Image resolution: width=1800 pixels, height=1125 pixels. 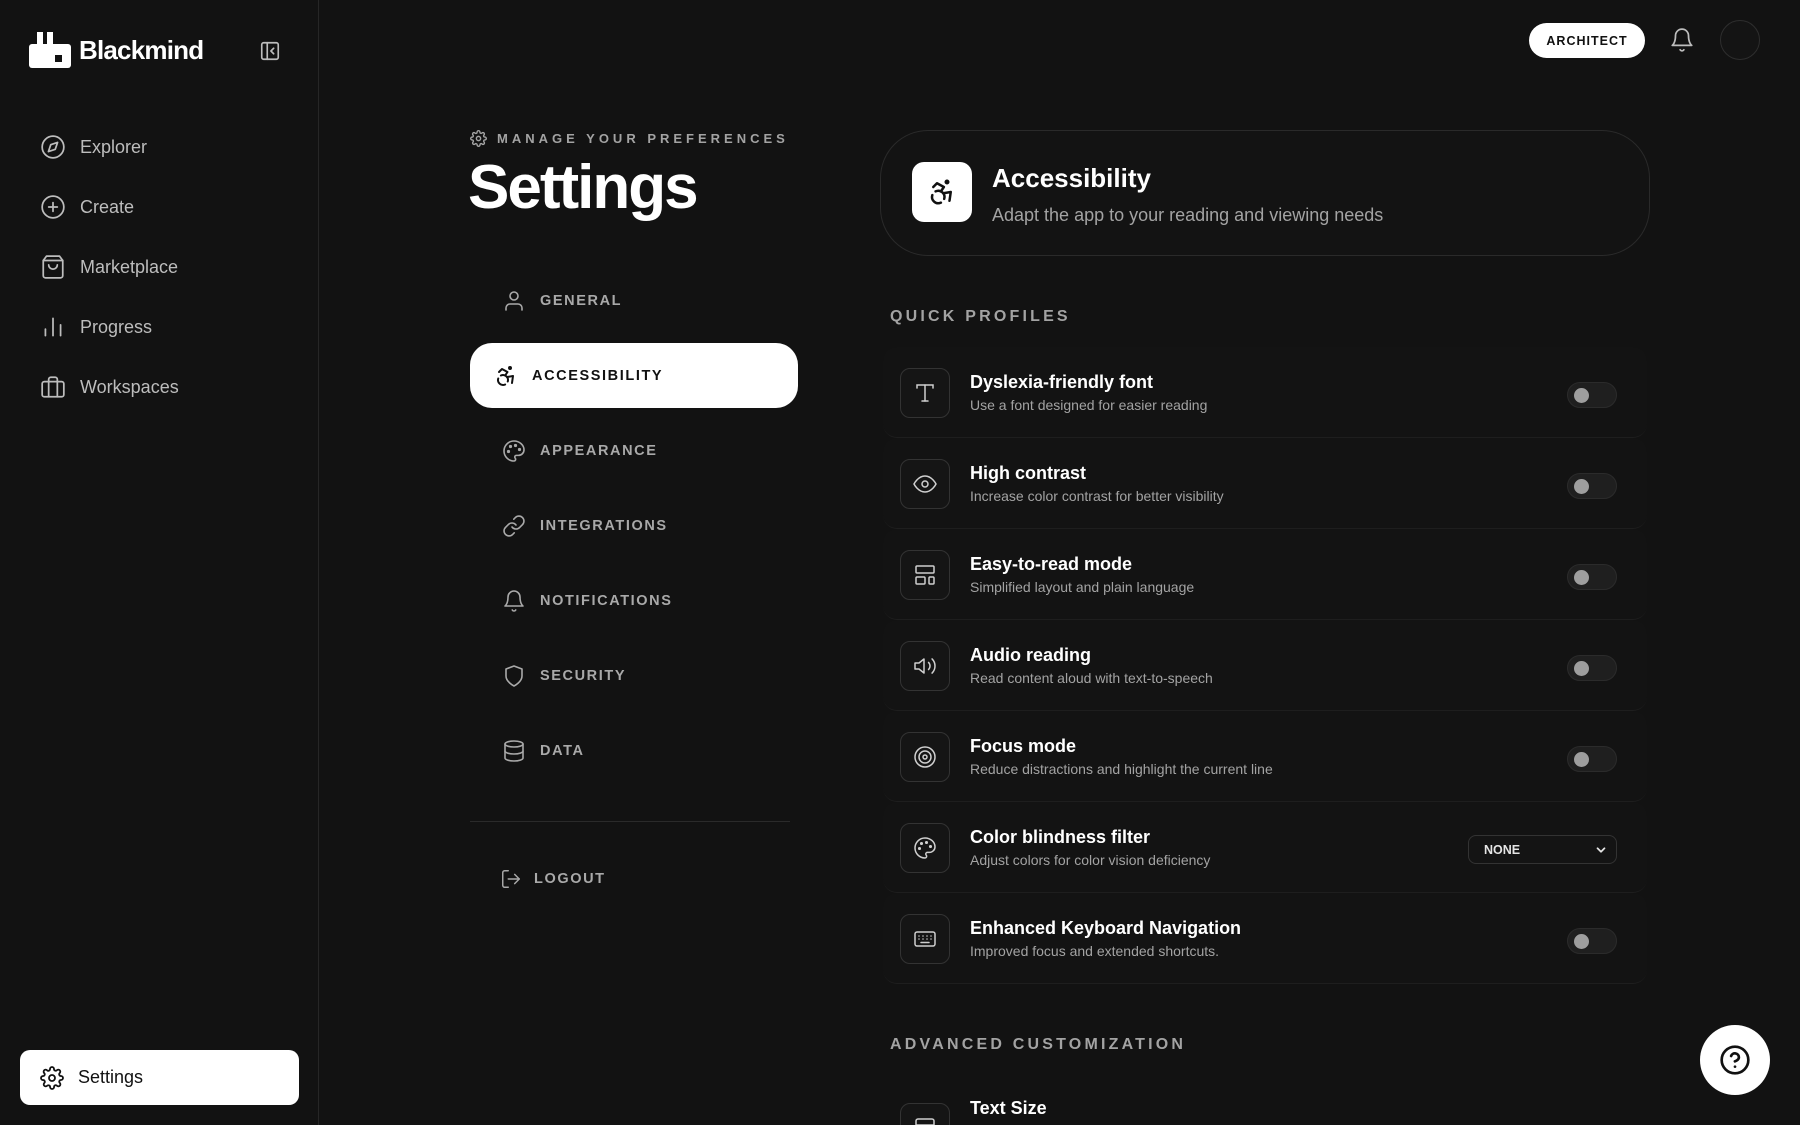 What do you see at coordinates (1038, 1044) in the screenshot?
I see `advanced-customization-heading: ADVANCED CUSTOMIZATION` at bounding box center [1038, 1044].